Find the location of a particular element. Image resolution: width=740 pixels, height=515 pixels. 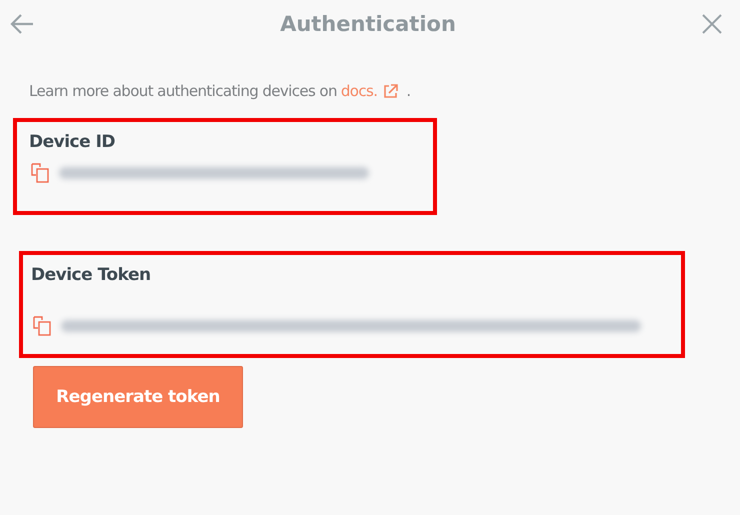

window-title: Authentication is located at coordinates (368, 24).